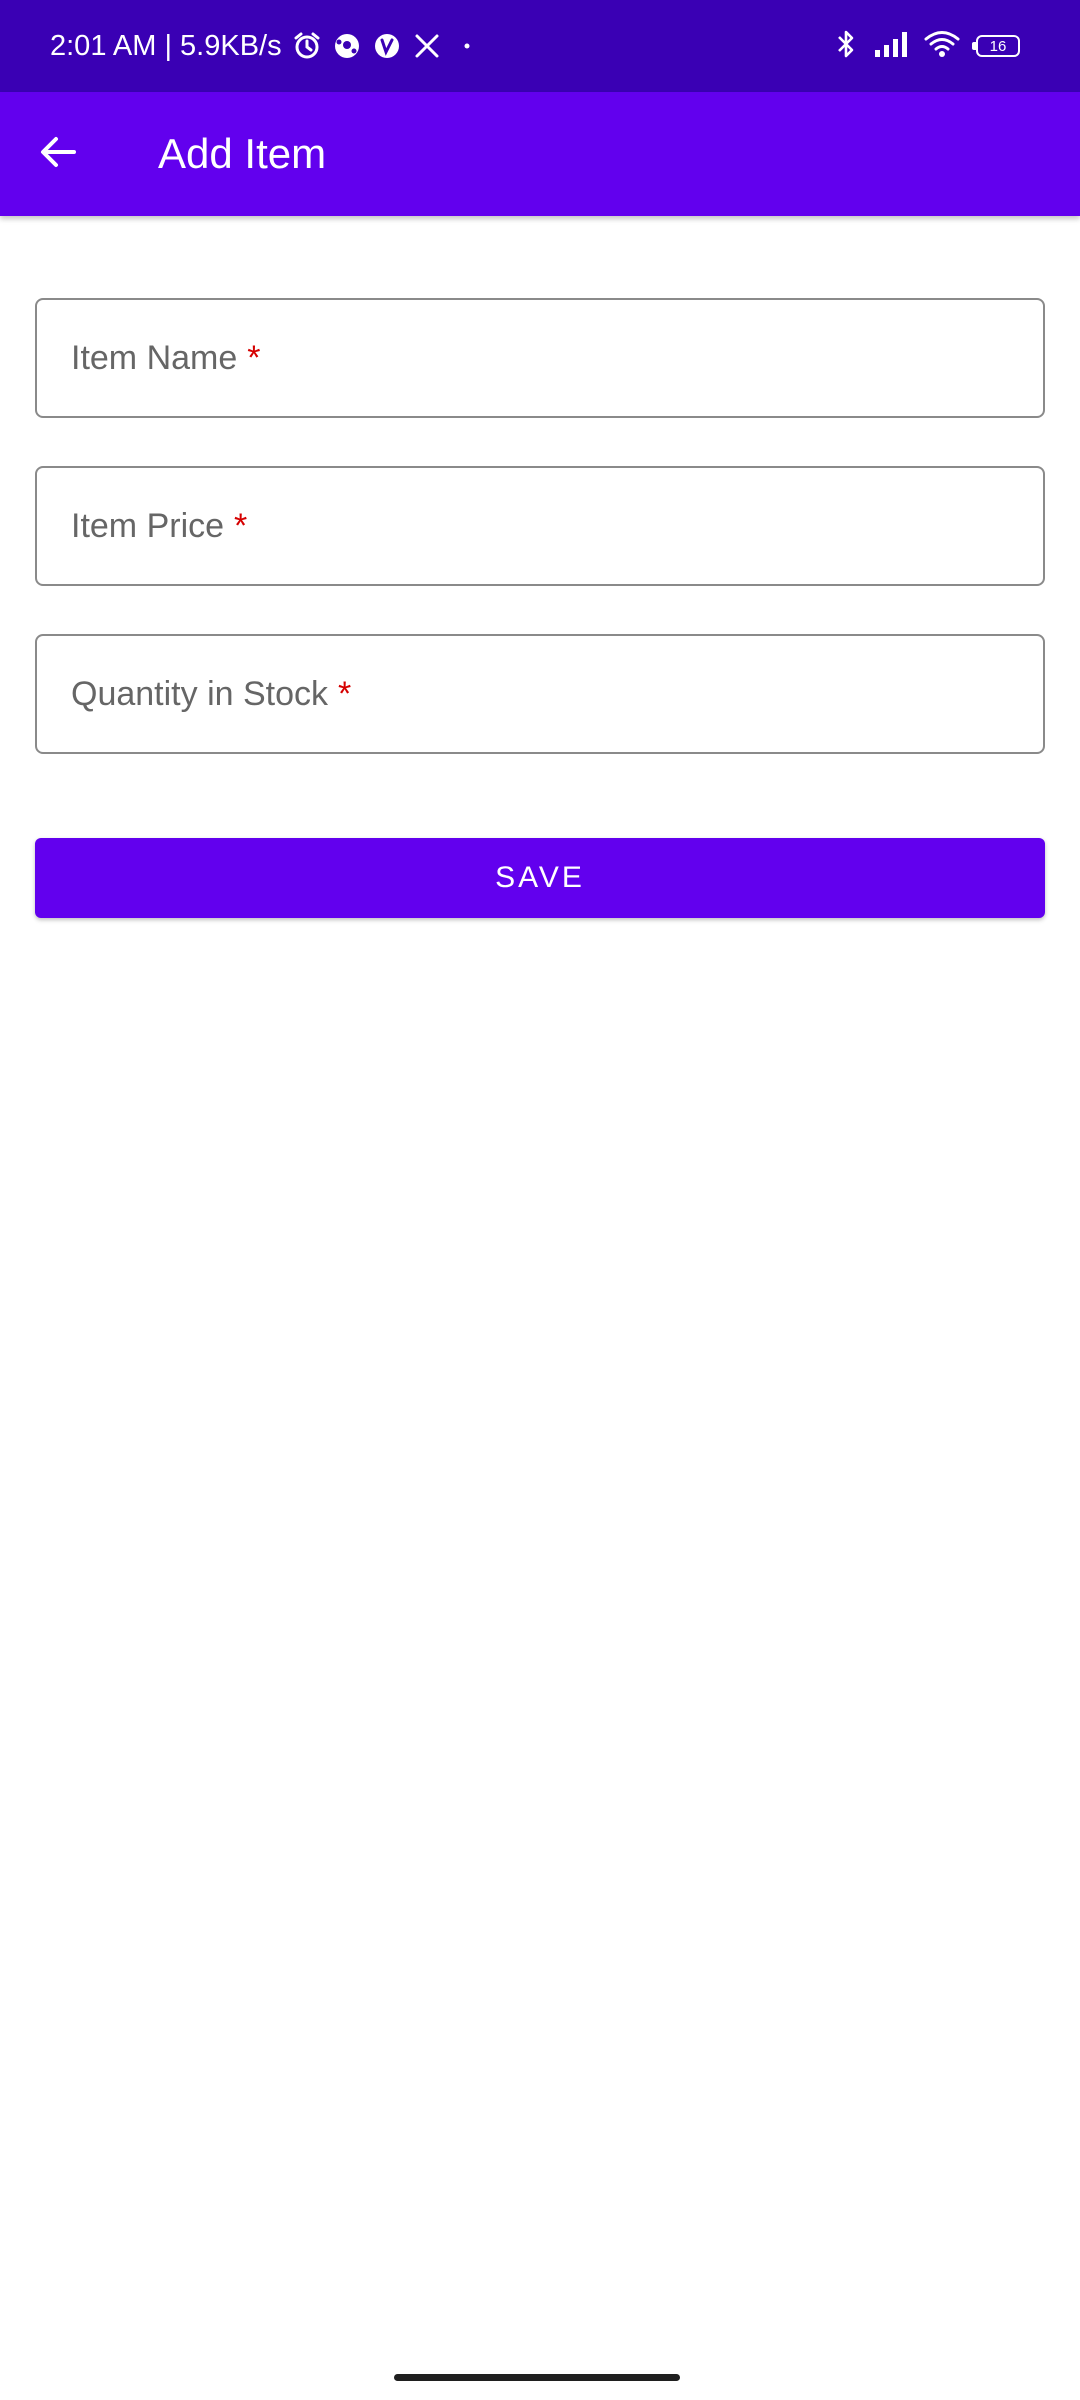 The height and width of the screenshot is (2400, 1080). Describe the element at coordinates (540, 694) in the screenshot. I see `quantity-field: Quantity in Stock *` at that location.